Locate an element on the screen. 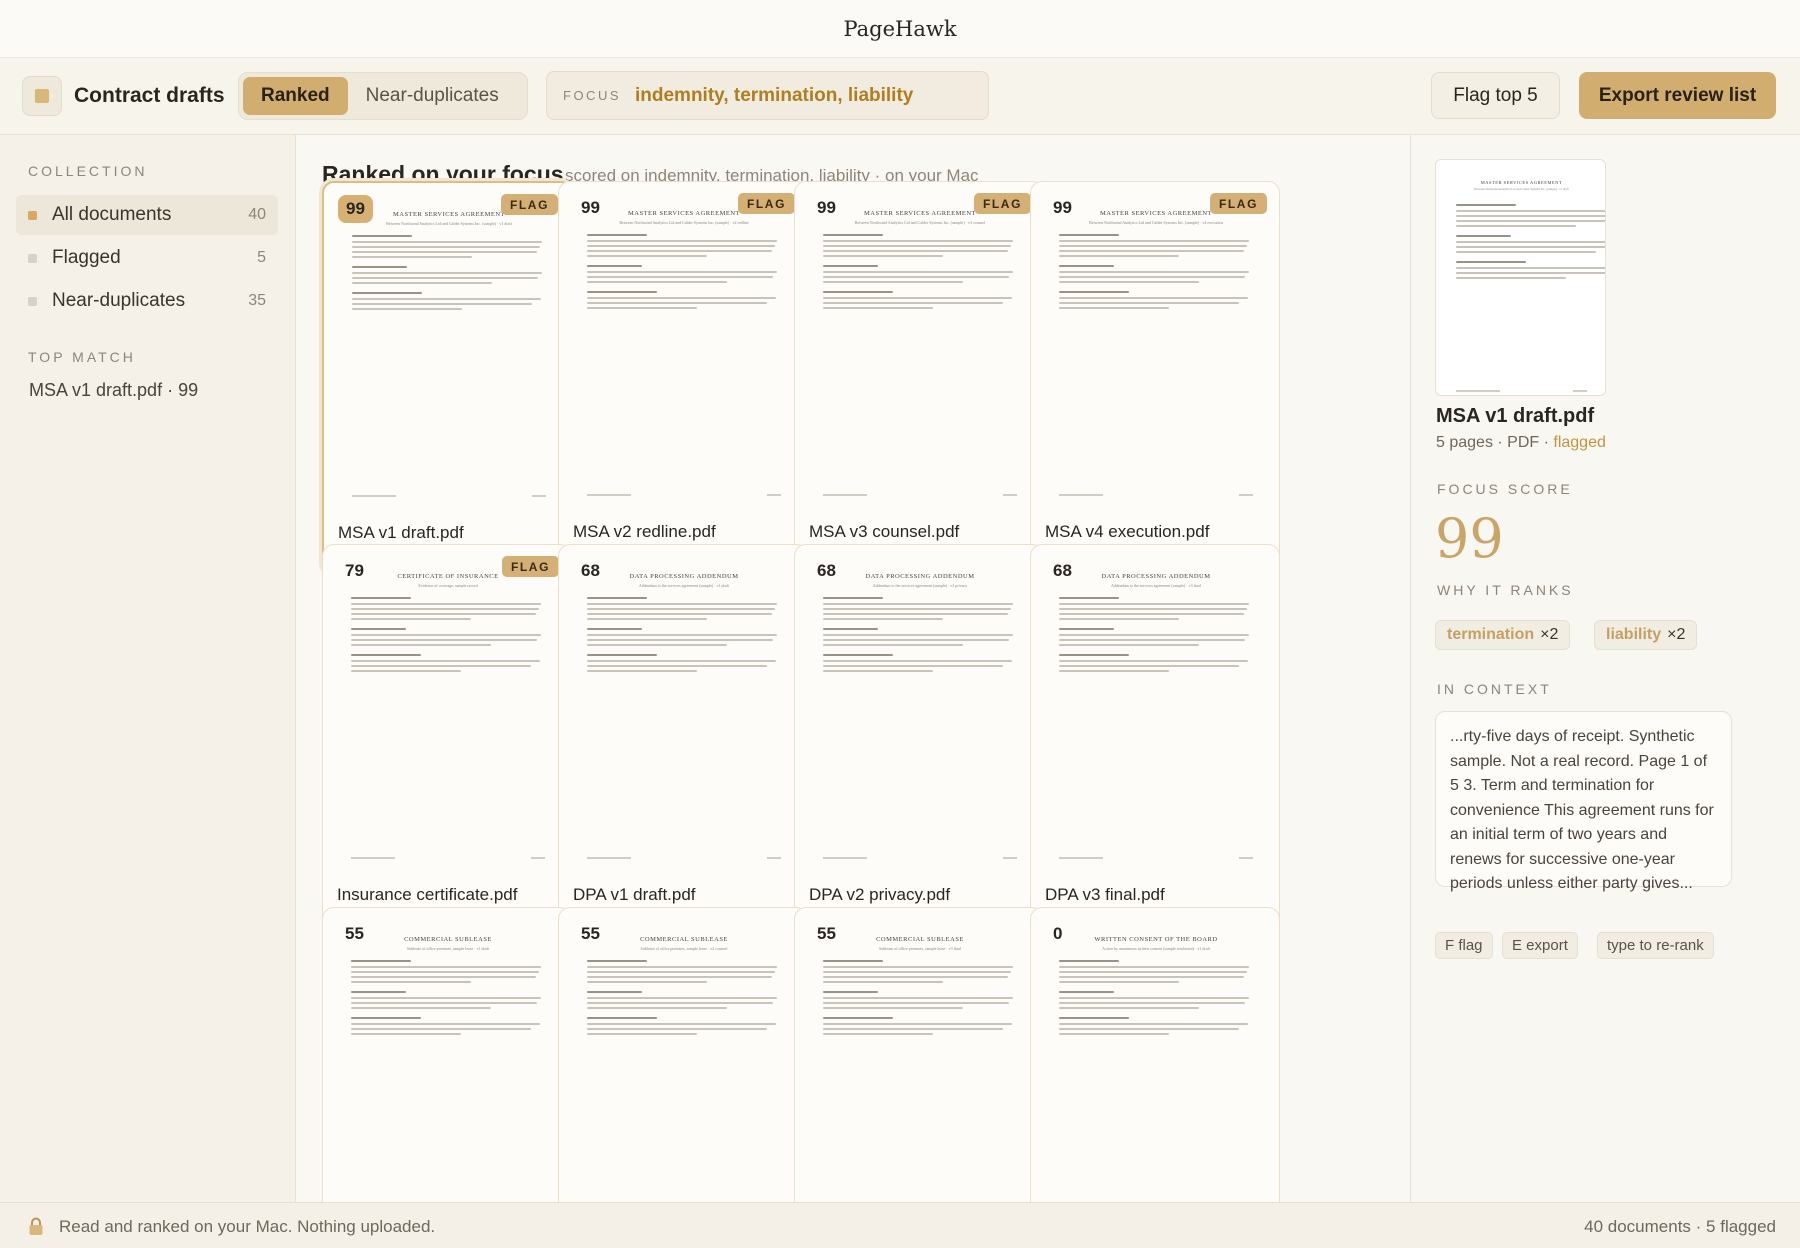 This screenshot has width=1800, height=1248. sidebar-item-all-documents: All documents 40 is located at coordinates (147, 215).